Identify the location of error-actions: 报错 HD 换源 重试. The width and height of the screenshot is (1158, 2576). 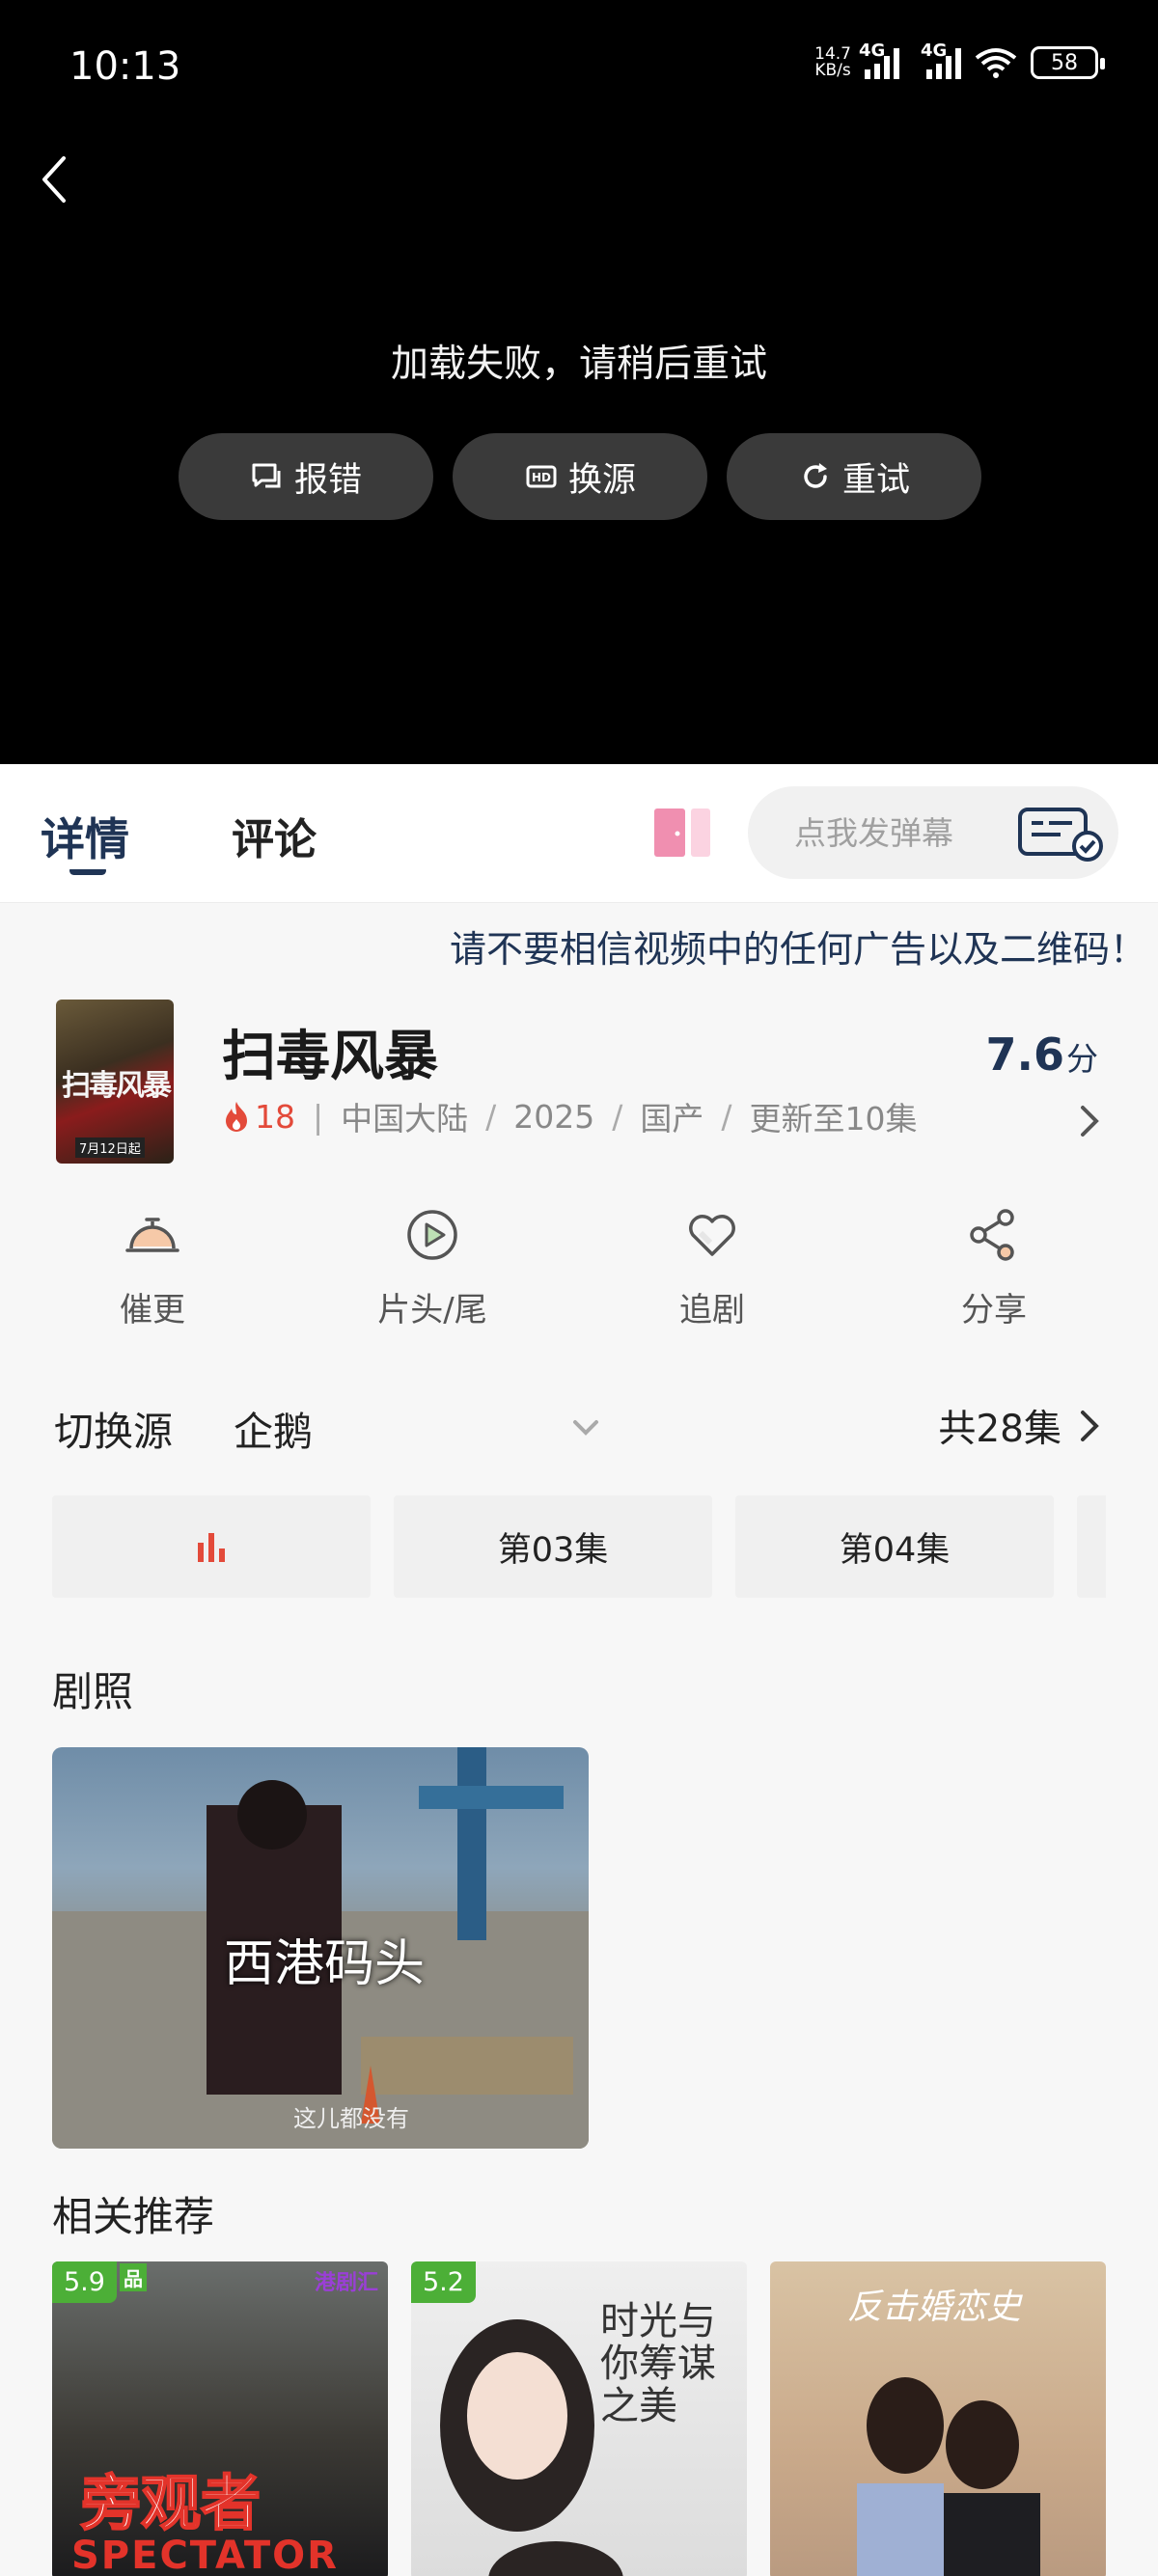
(580, 477).